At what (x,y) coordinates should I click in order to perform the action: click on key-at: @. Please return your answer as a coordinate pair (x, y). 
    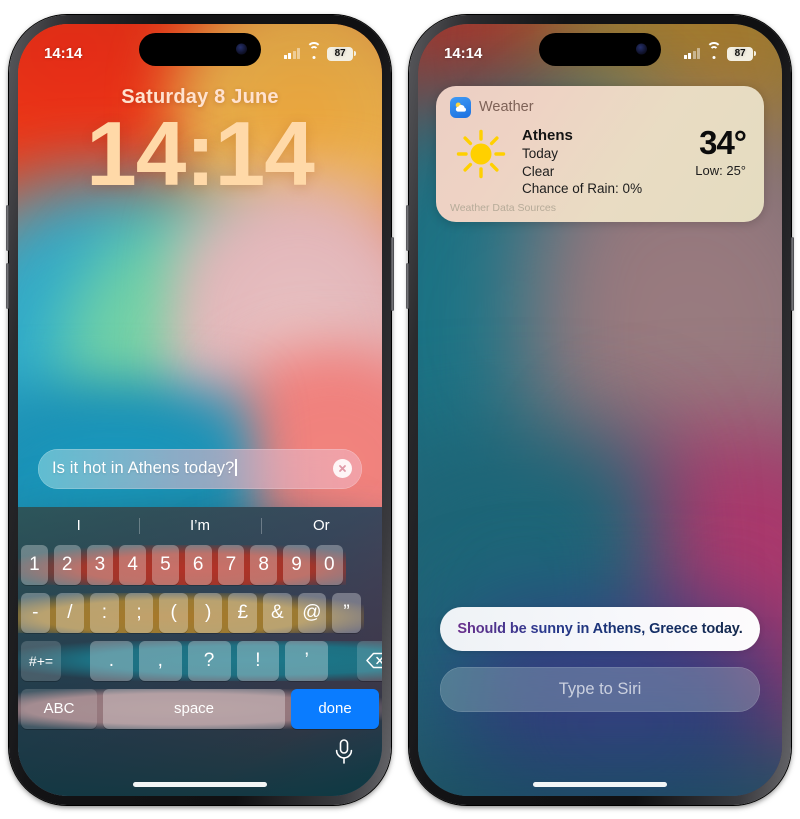
    Looking at the image, I should click on (312, 612).